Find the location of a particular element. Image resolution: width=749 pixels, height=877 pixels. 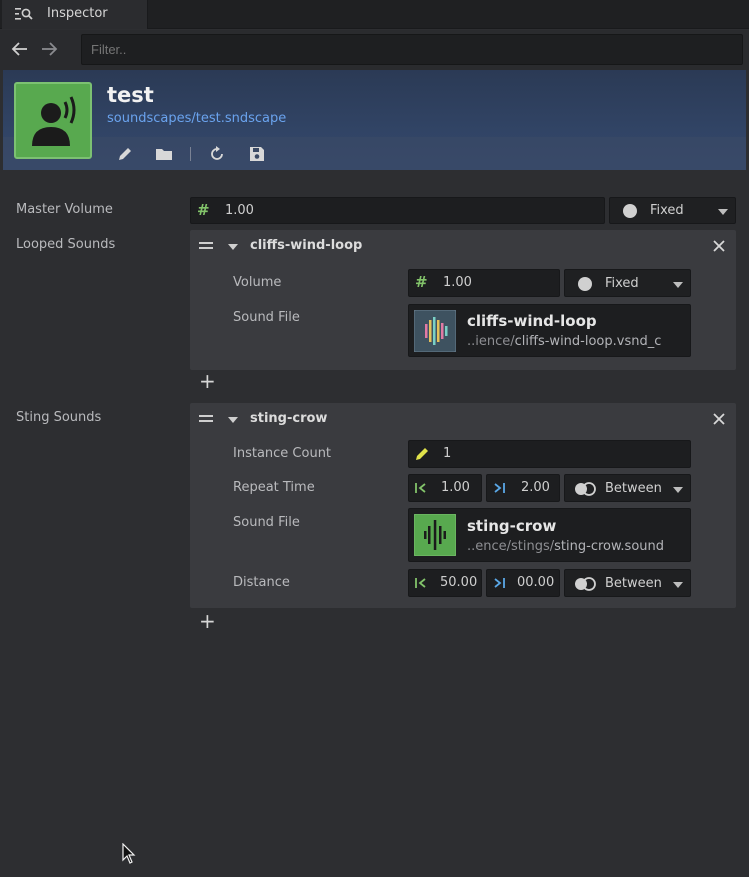

looped-volume-mode-dropdown: Fixed is located at coordinates (627, 283).